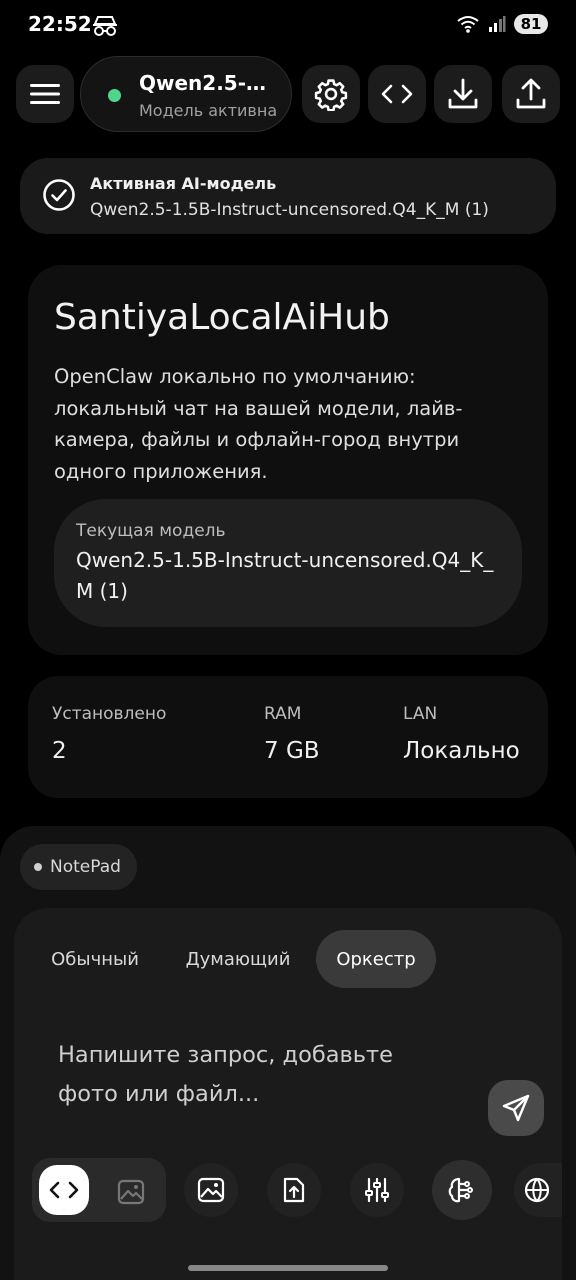 Image resolution: width=576 pixels, height=1280 pixels. I want to click on stat-ram: RAM 7 GB, so click(292, 734).